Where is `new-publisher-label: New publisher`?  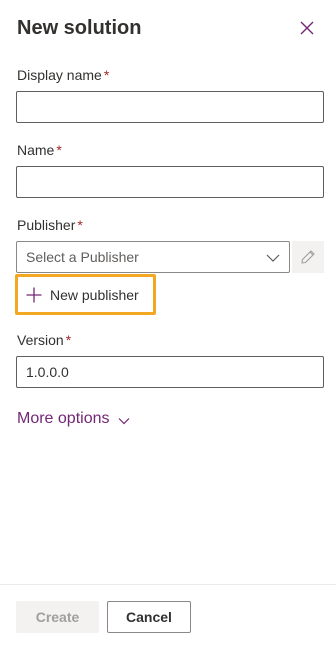 new-publisher-label: New publisher is located at coordinates (94, 294).